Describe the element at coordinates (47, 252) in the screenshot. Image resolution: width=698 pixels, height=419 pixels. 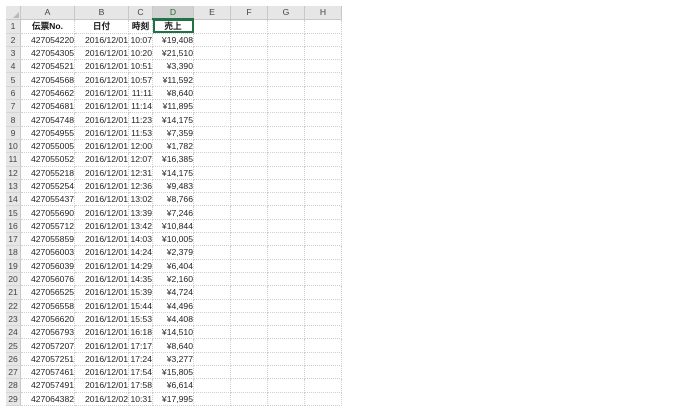
I see `slip-no-cell: 427056003` at that location.